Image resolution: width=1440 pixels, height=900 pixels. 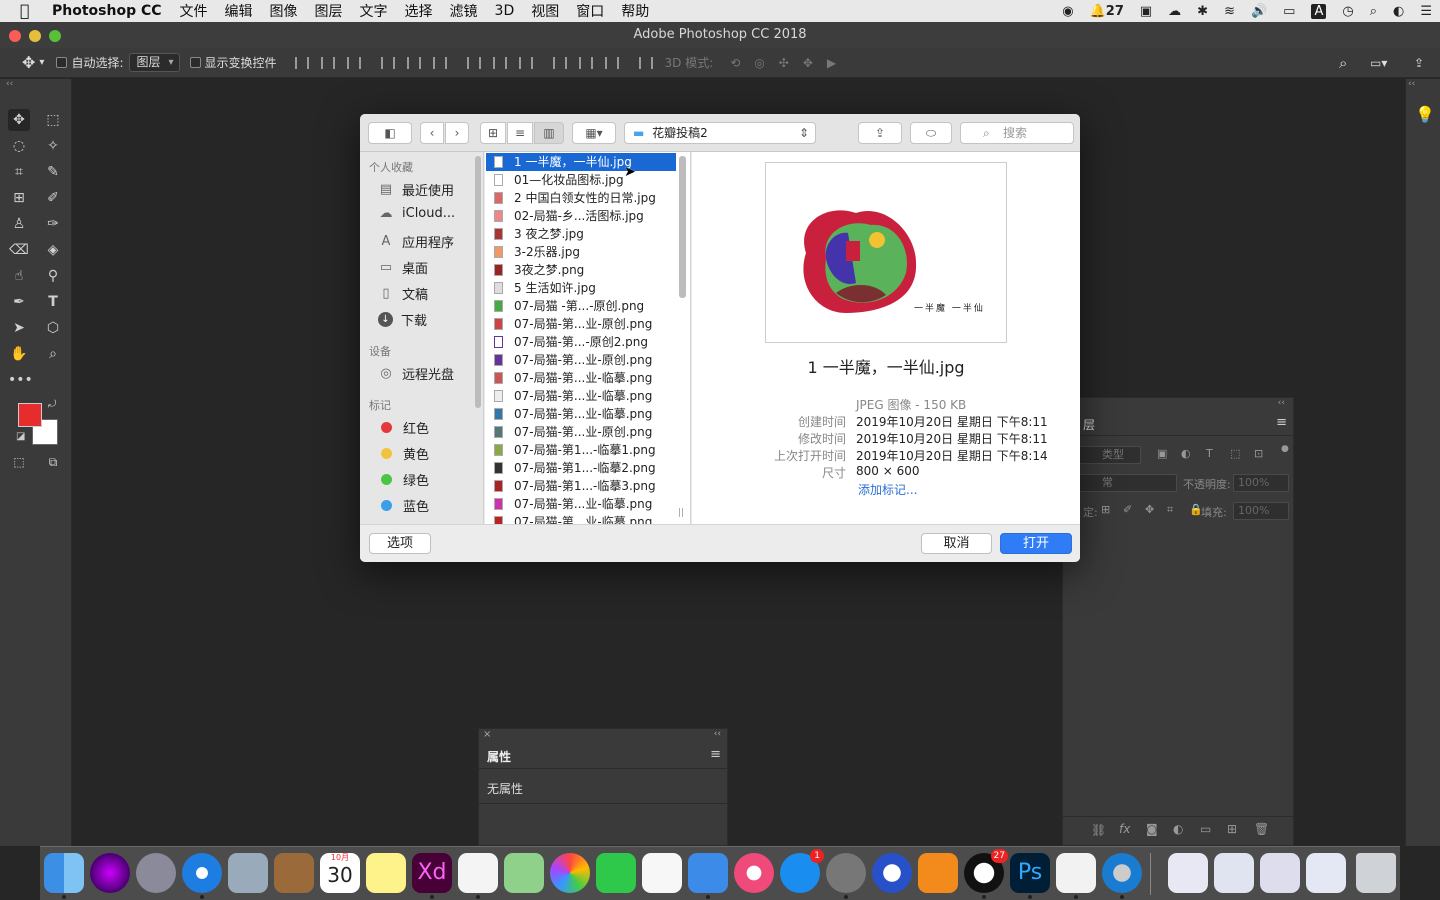 I want to click on sidebar-item-remote-disc: ◎ 远程光盘, so click(x=416, y=373).